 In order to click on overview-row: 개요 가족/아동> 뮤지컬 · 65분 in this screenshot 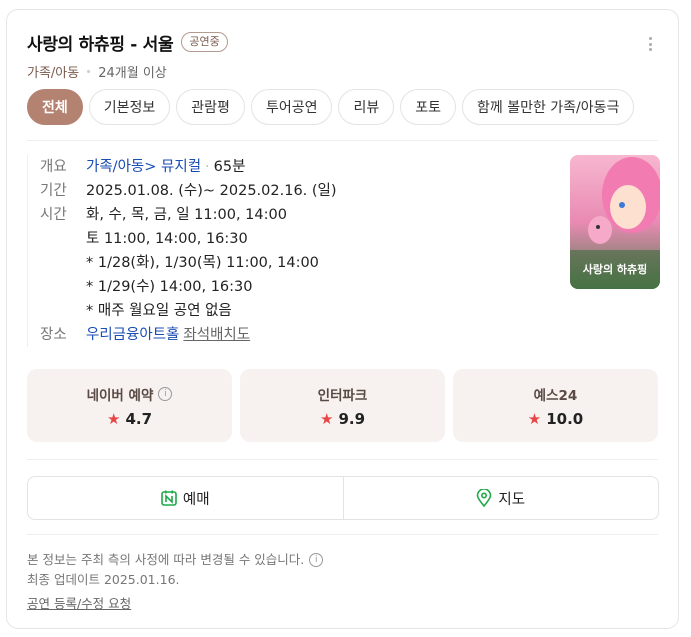, I will do `click(293, 167)`.